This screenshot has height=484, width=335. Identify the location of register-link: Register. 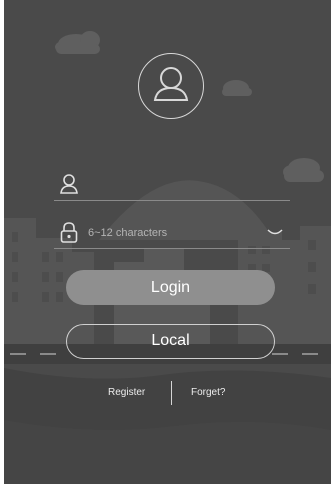
(126, 392).